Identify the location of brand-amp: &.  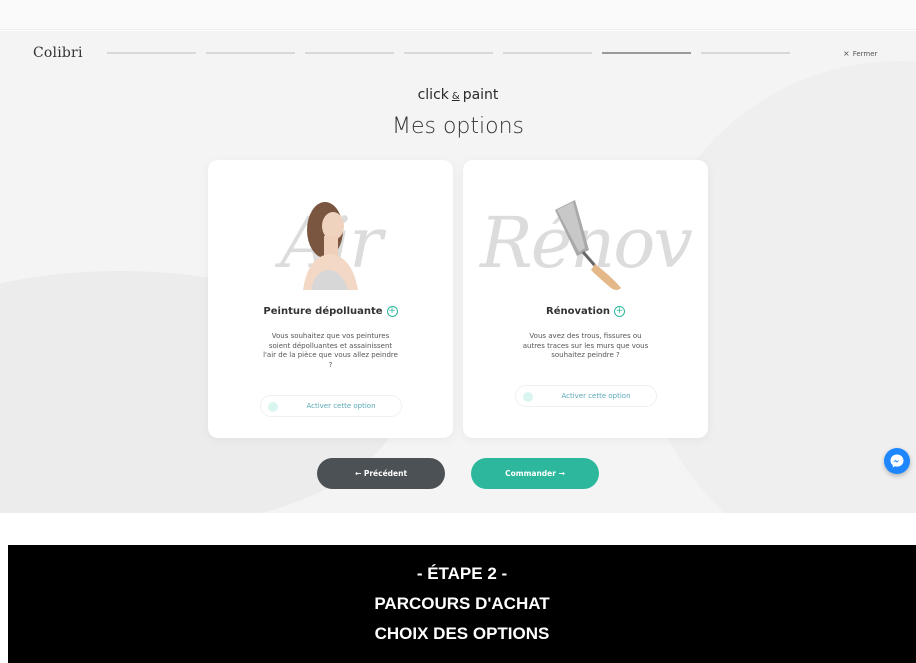
(455, 96).